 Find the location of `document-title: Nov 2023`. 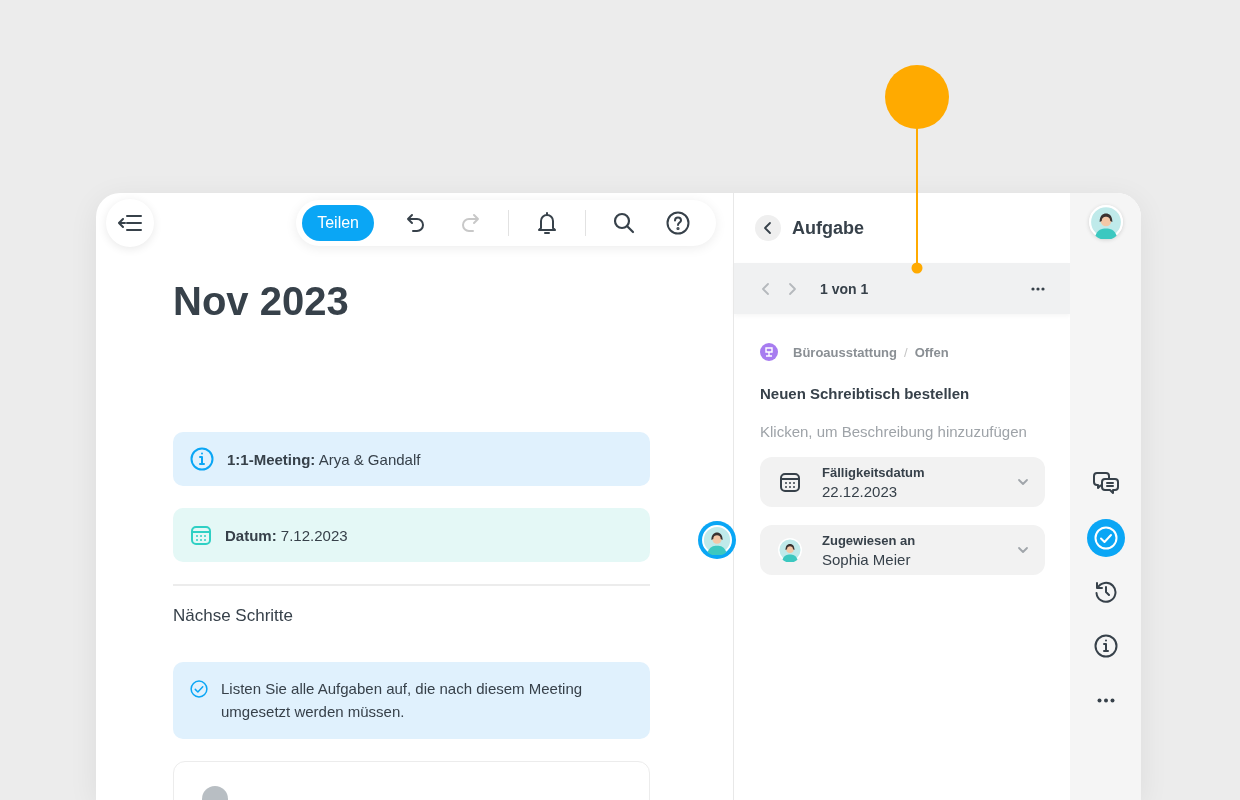

document-title: Nov 2023 is located at coordinates (261, 301).